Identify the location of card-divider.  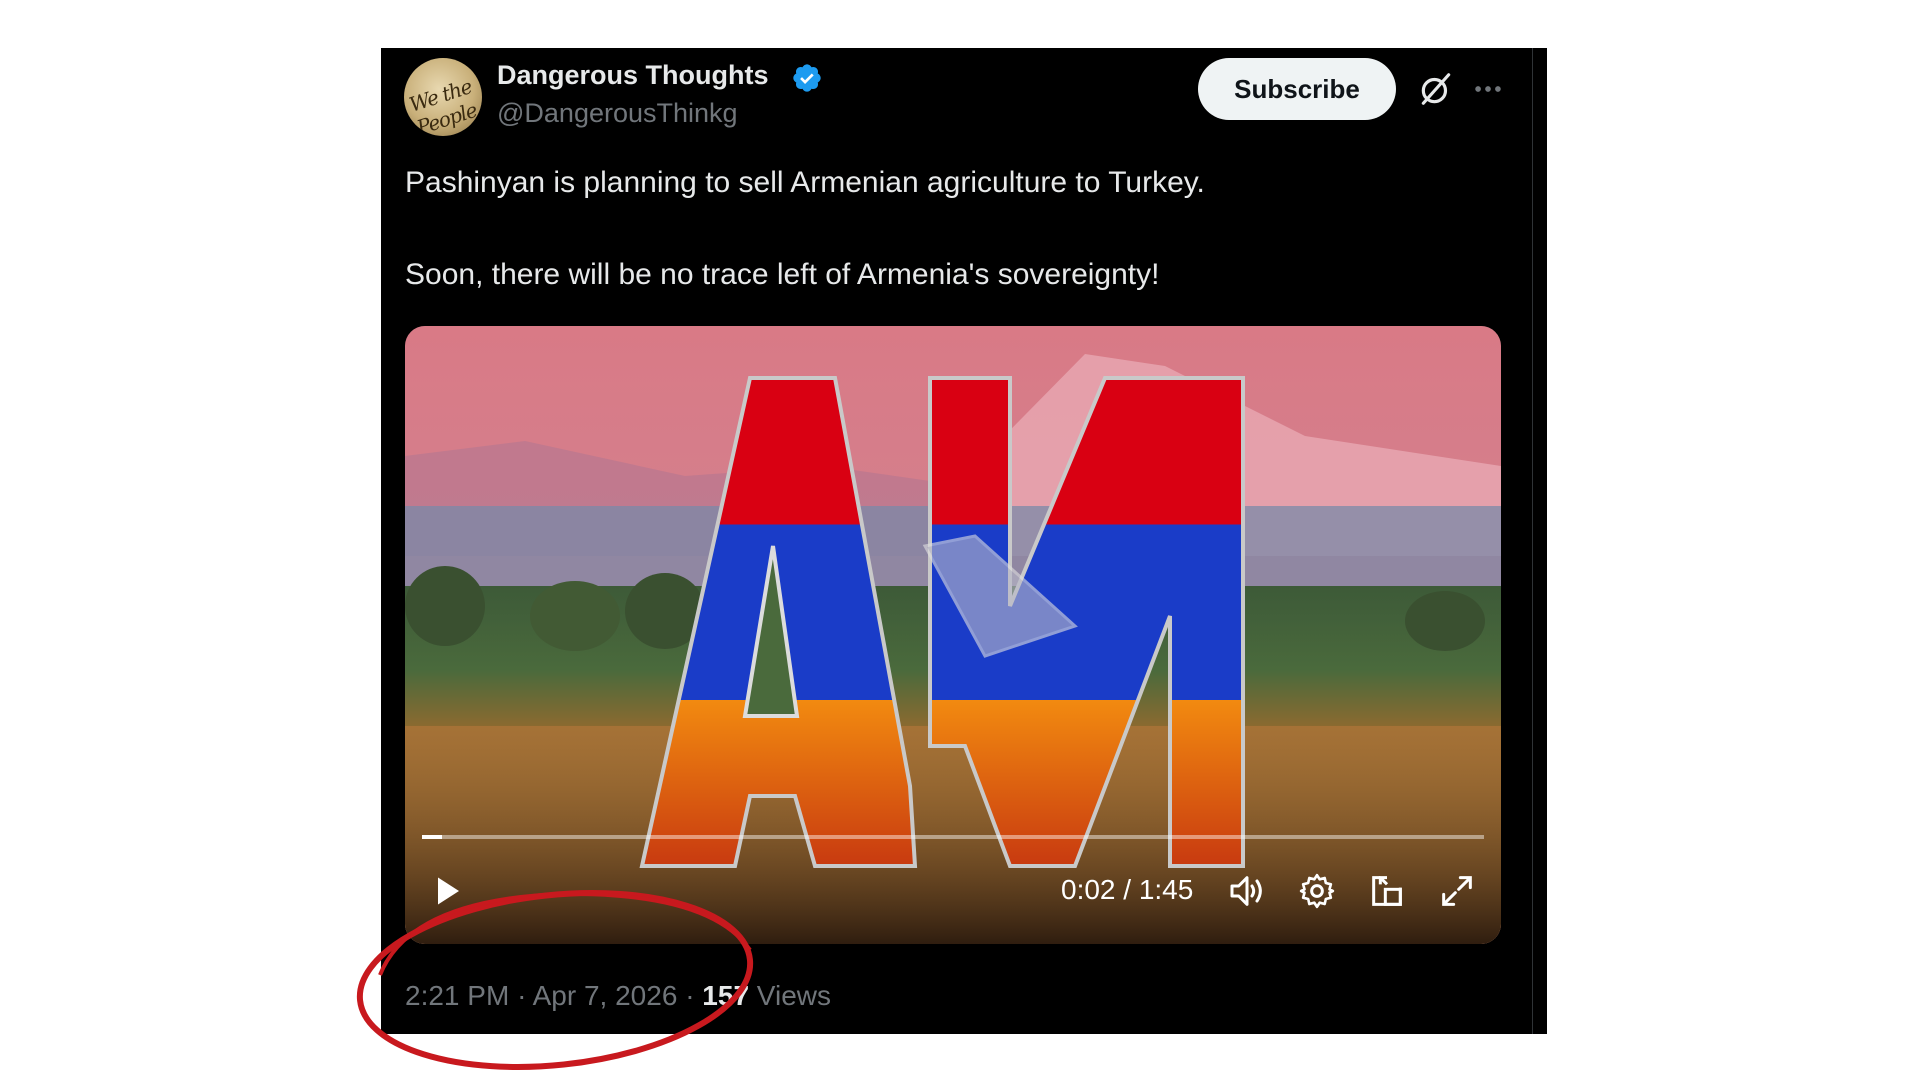
(1532, 541).